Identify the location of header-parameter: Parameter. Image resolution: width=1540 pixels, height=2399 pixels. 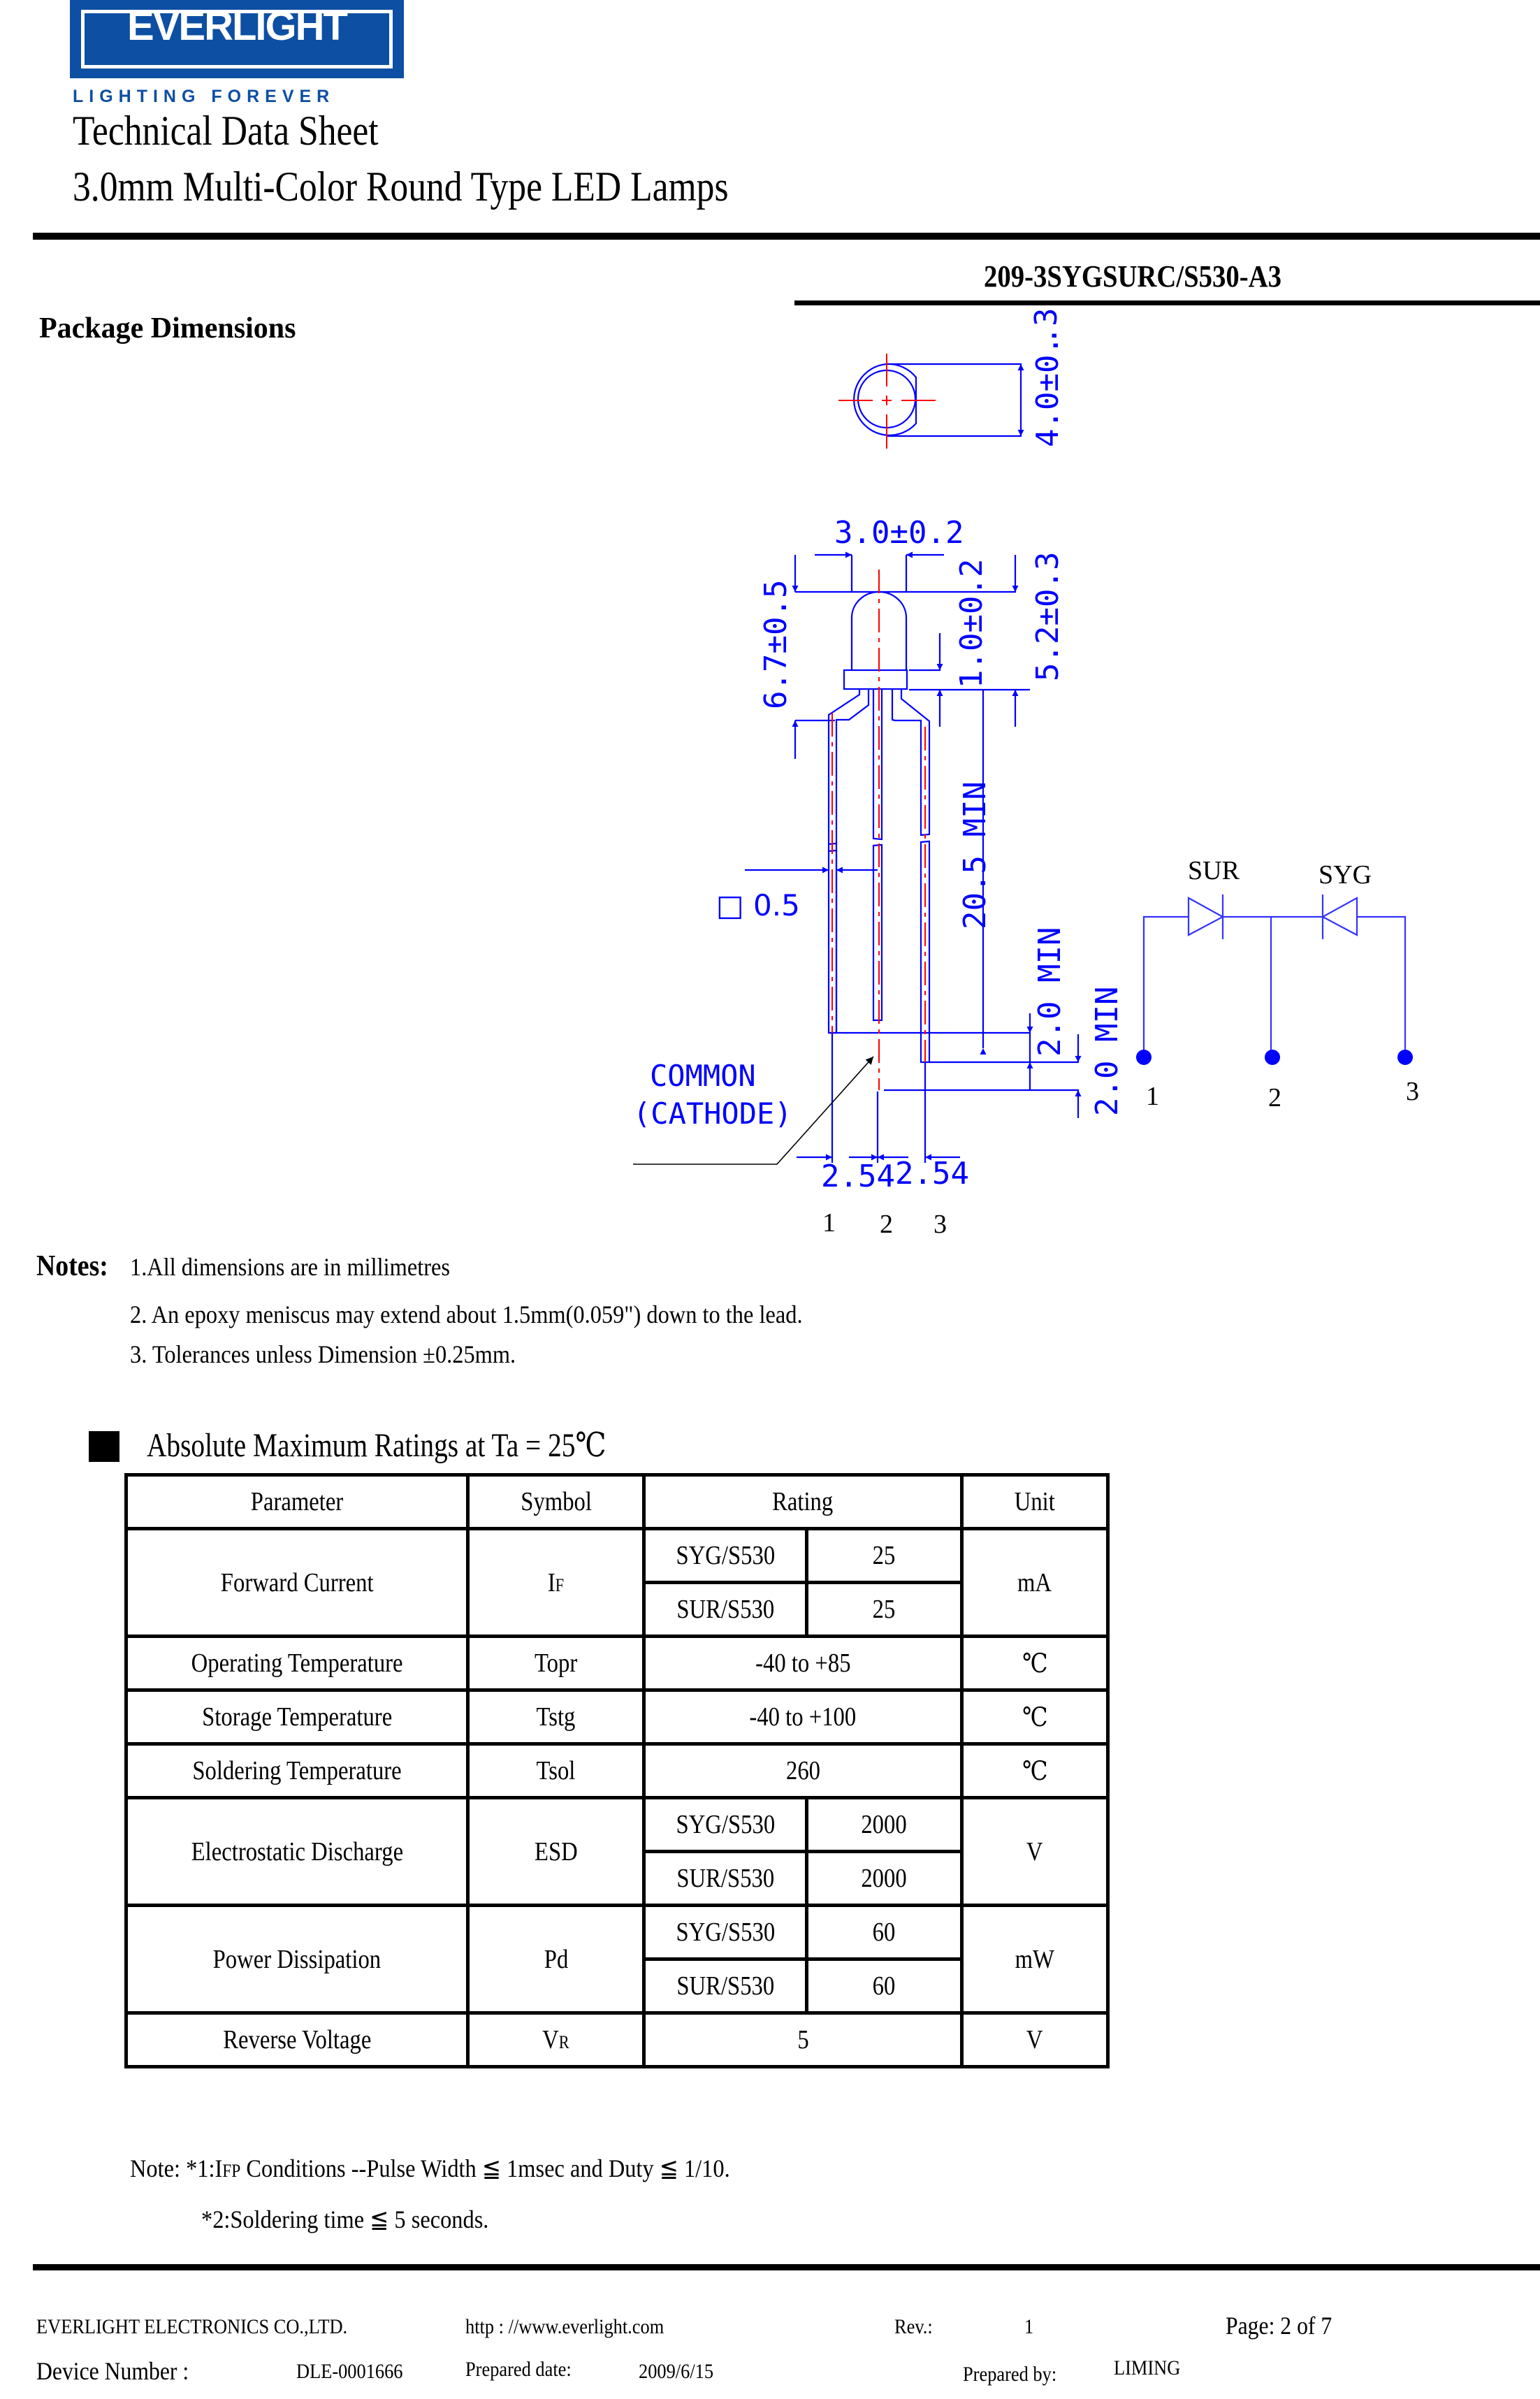
(297, 1501).